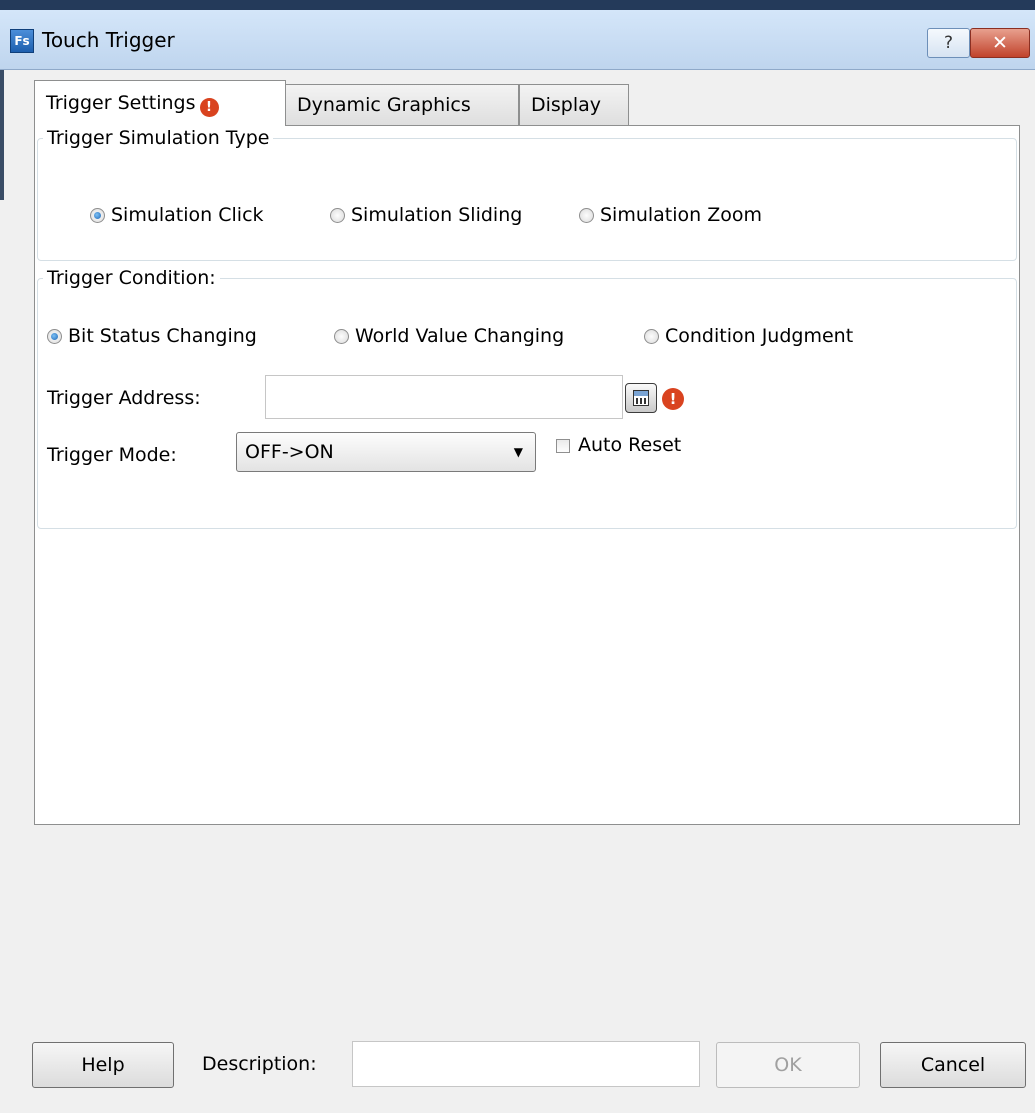  Describe the element at coordinates (526, 1064) in the screenshot. I see `description-input` at that location.